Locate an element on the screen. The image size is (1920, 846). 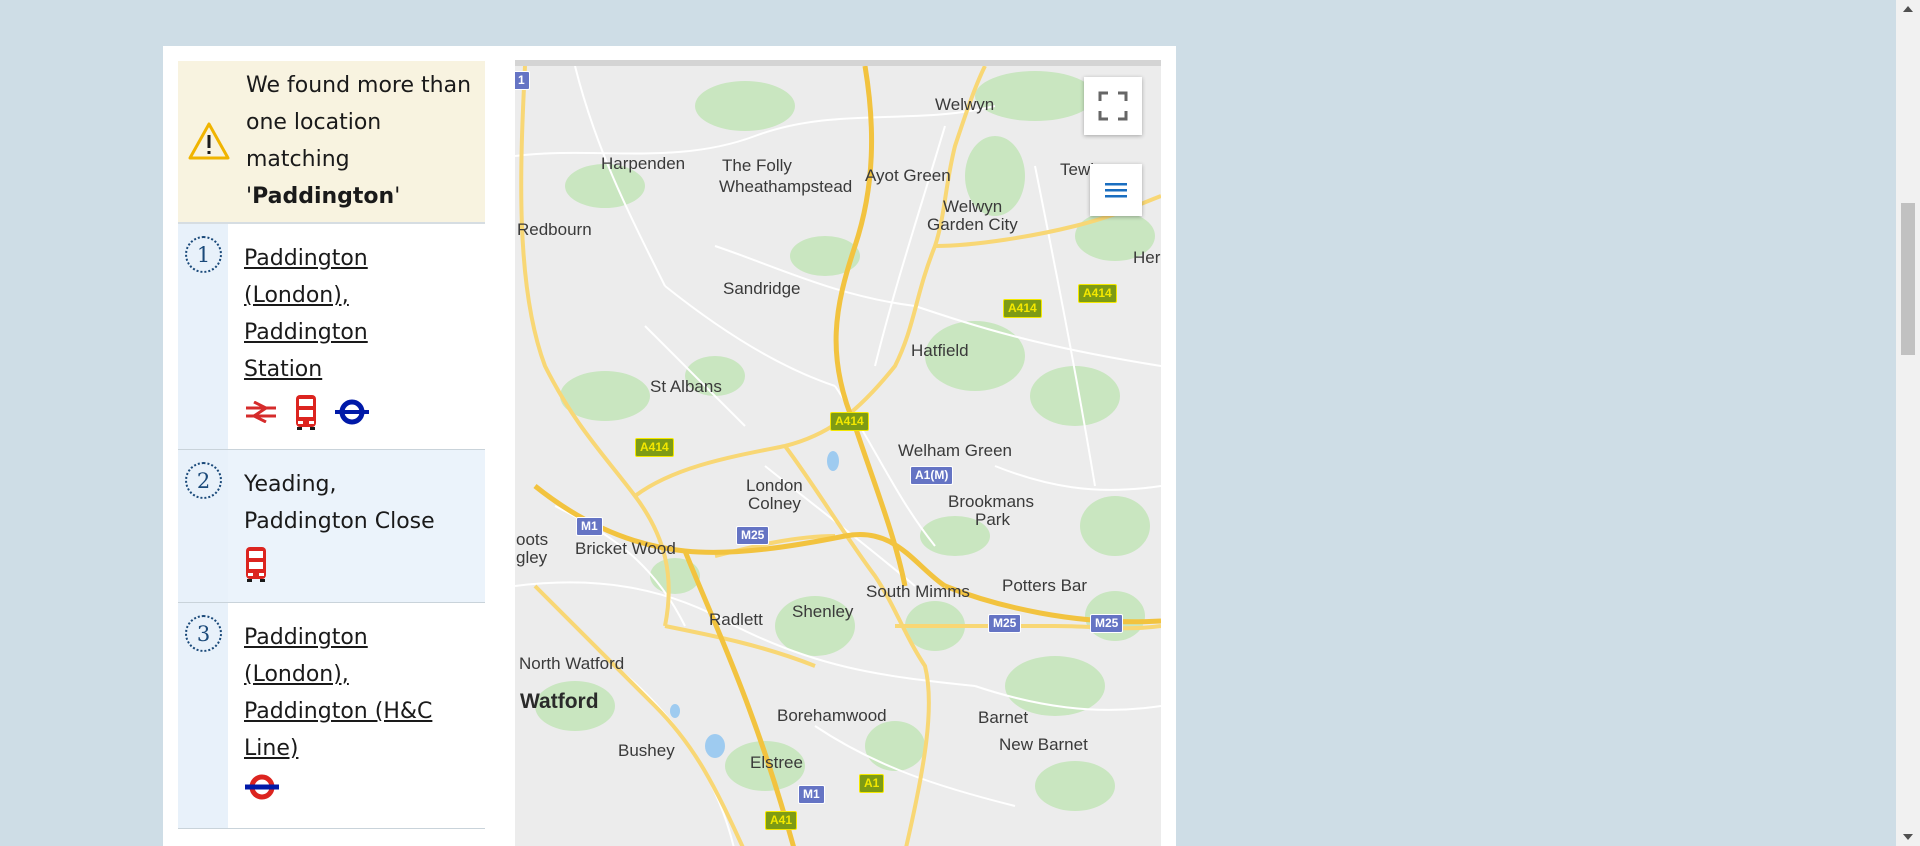
place-label: Bushey is located at coordinates (646, 750).